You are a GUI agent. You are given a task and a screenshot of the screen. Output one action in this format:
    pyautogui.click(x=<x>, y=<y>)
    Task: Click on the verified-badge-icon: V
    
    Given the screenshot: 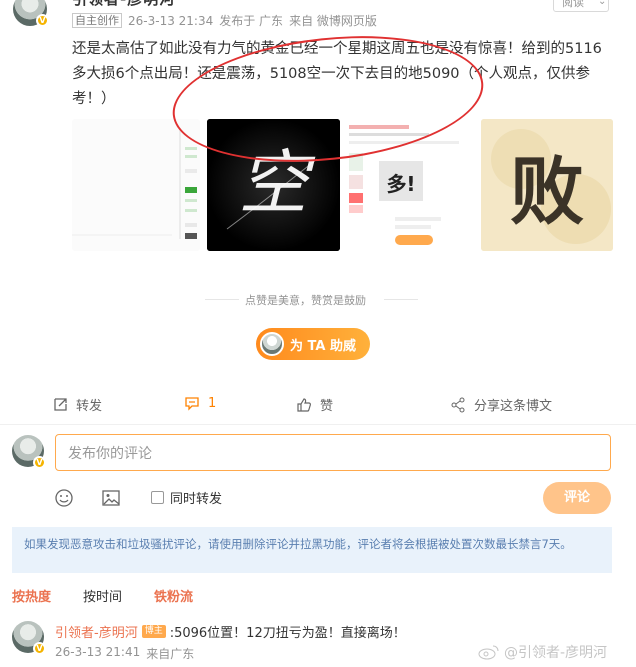 What is the action you would take?
    pyautogui.click(x=42, y=20)
    